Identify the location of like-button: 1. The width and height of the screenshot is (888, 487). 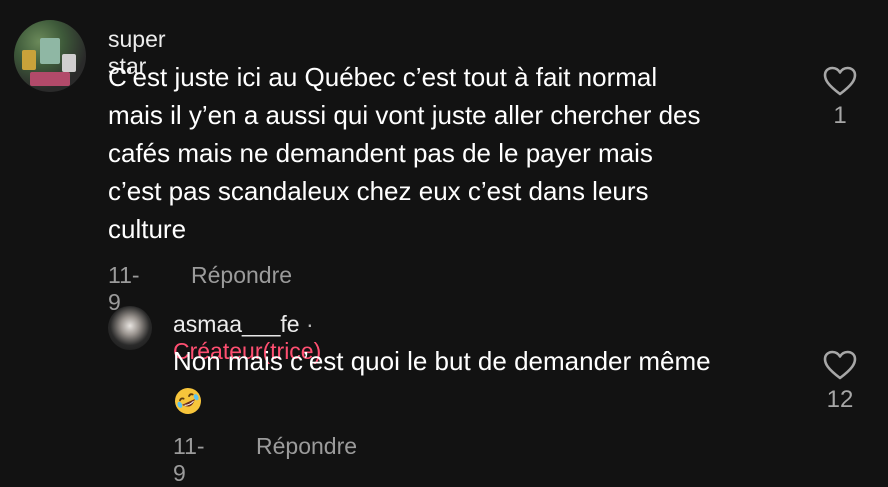
(840, 98).